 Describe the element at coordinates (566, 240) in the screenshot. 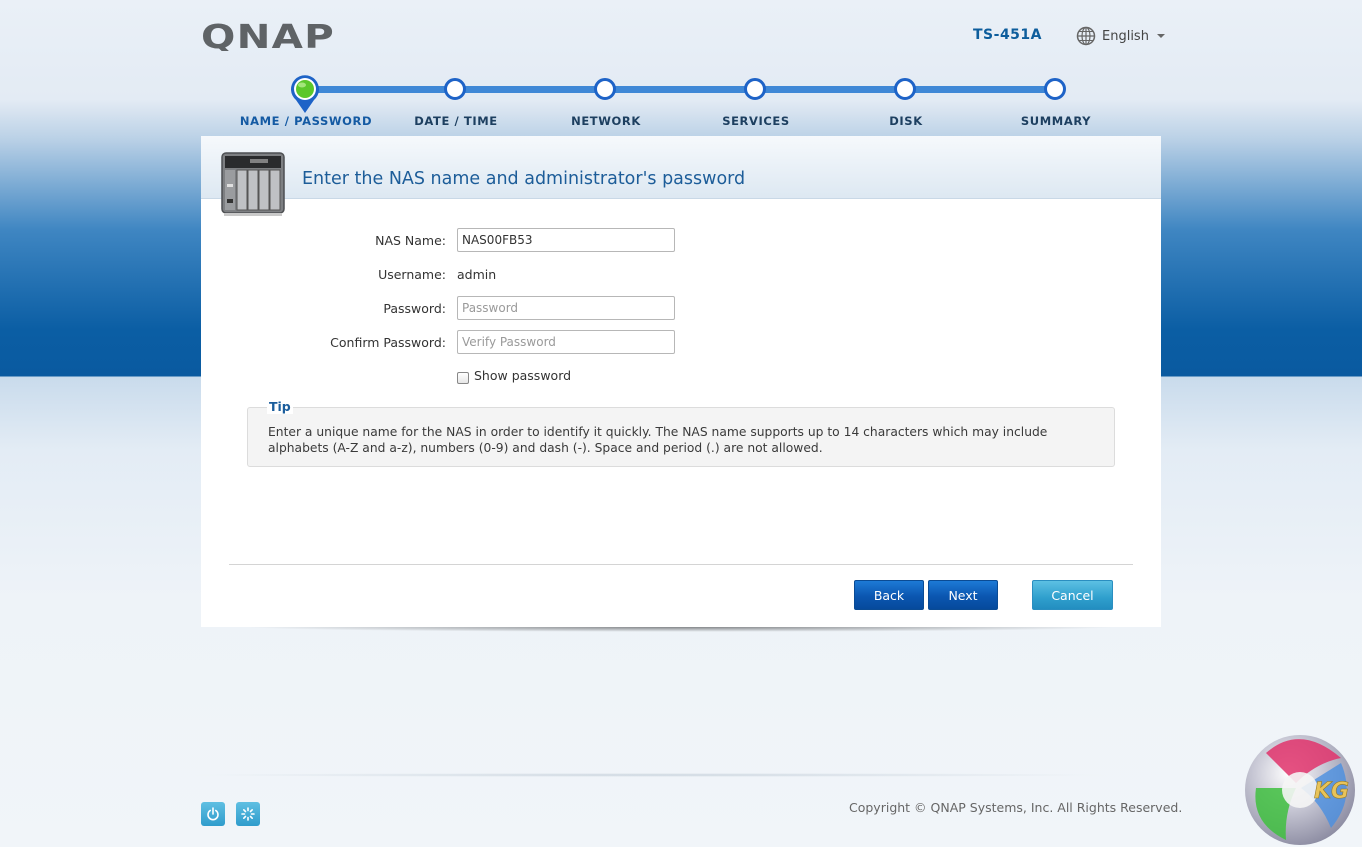

I see `nas-name-input` at that location.